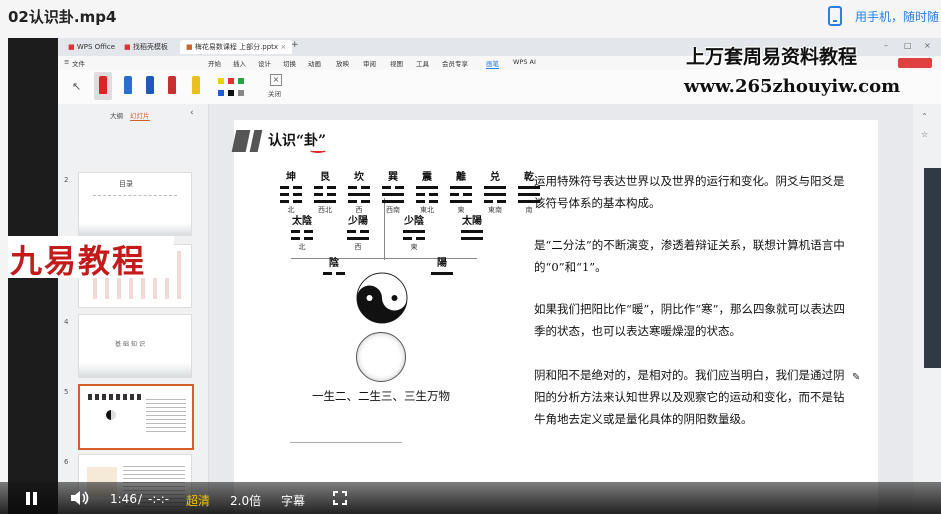 The image size is (941, 514). I want to click on dark-blue-pen-icon, so click(150, 85).